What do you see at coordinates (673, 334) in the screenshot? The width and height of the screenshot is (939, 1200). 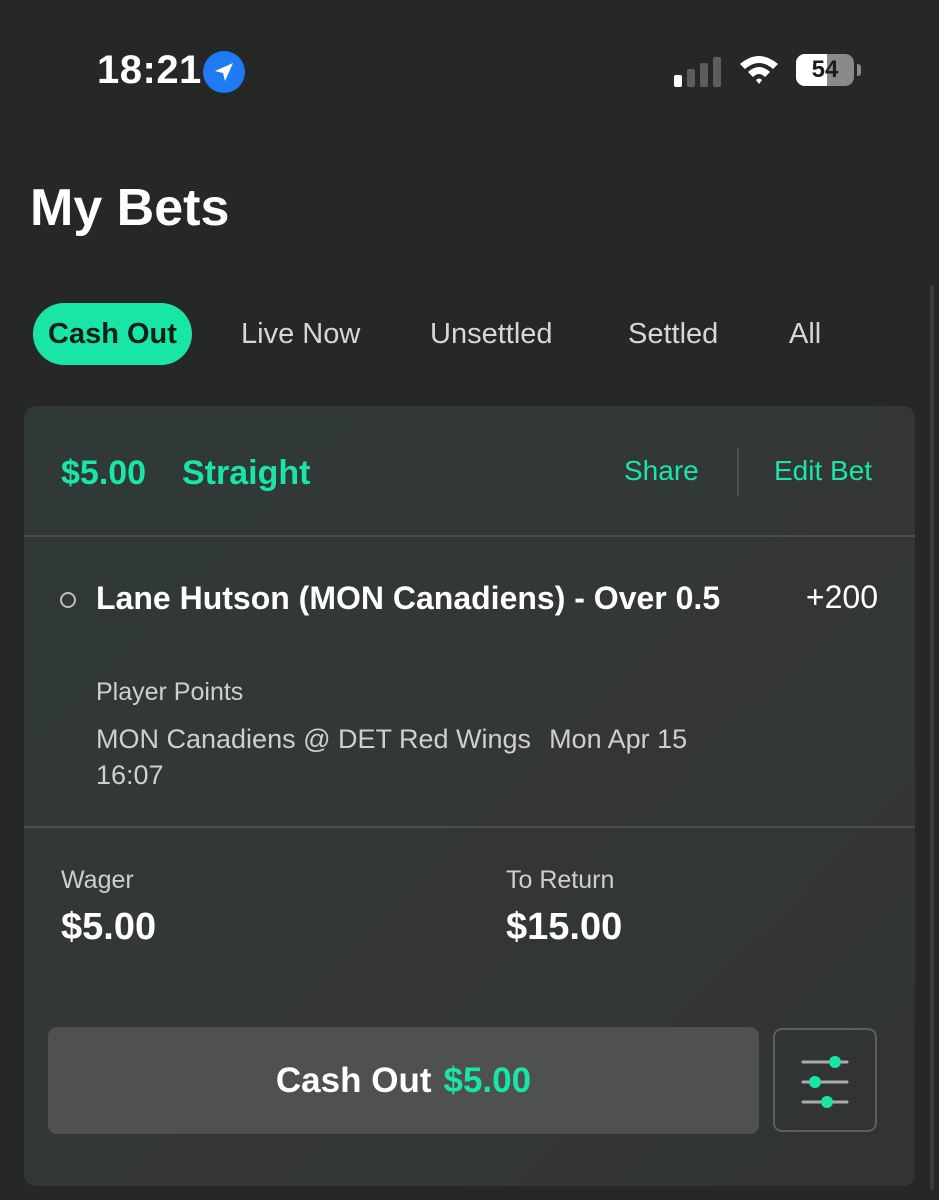 I see `tab-settled: Settled` at bounding box center [673, 334].